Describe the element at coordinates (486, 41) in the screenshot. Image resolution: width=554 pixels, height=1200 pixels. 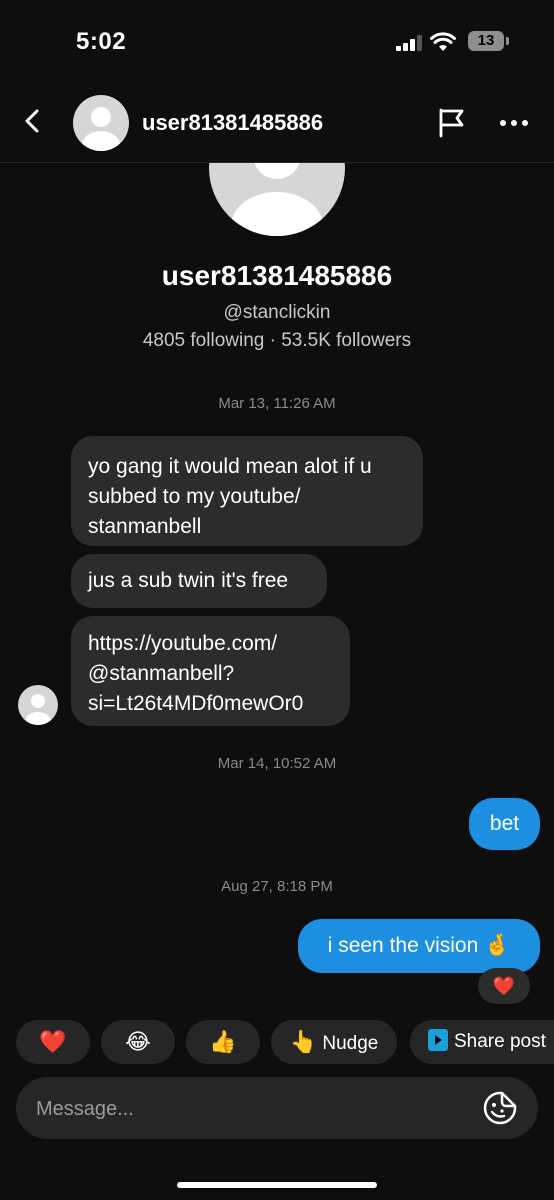
I see `battery-level: 13` at that location.